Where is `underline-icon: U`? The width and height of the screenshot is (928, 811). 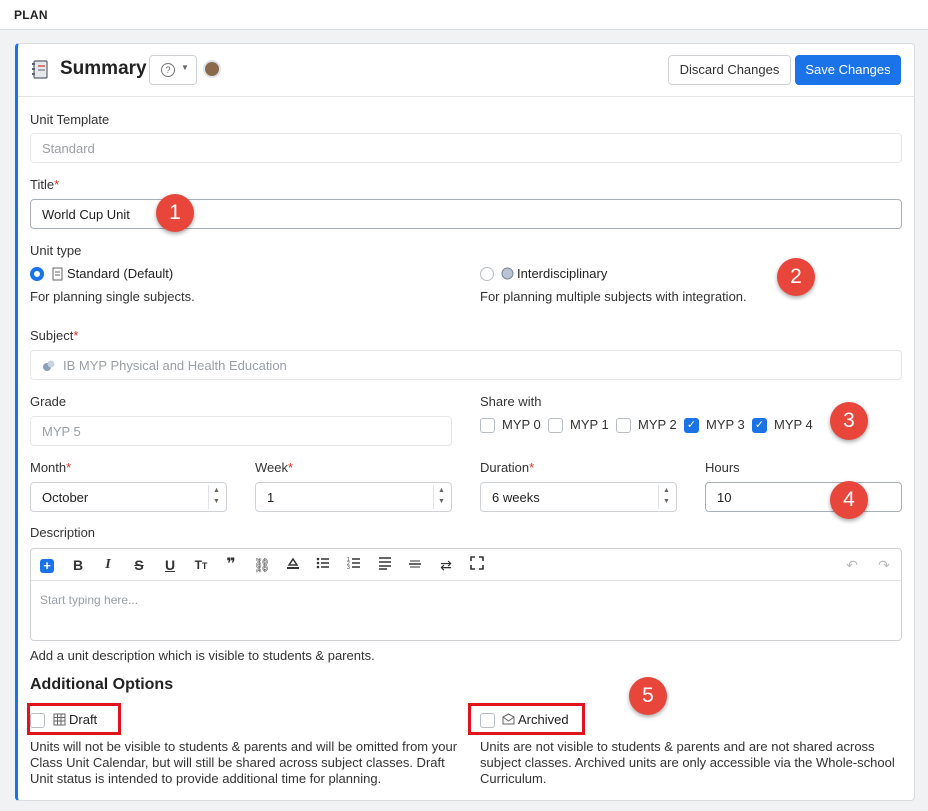 underline-icon: U is located at coordinates (170, 565).